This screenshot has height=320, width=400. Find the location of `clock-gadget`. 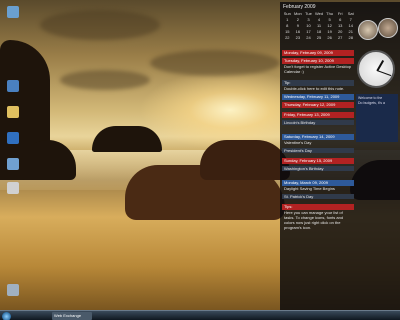

clock-gadget is located at coordinates (376, 69).